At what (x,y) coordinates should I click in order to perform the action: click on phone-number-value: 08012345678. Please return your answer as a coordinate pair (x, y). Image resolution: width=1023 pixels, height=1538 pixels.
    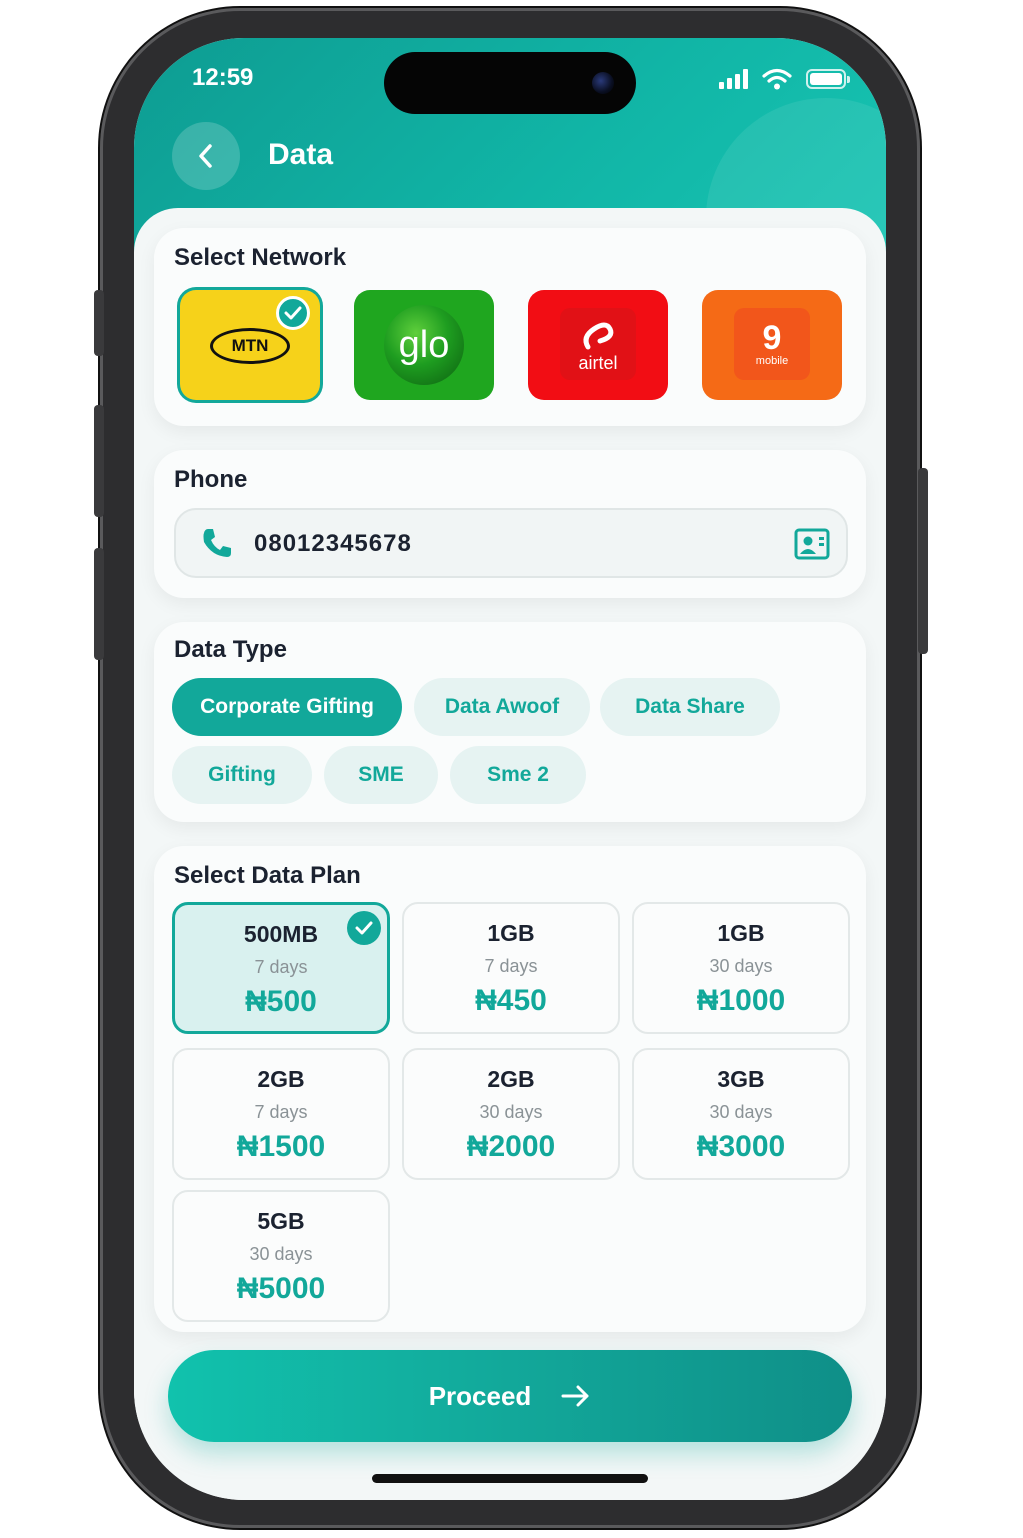
    Looking at the image, I should click on (333, 543).